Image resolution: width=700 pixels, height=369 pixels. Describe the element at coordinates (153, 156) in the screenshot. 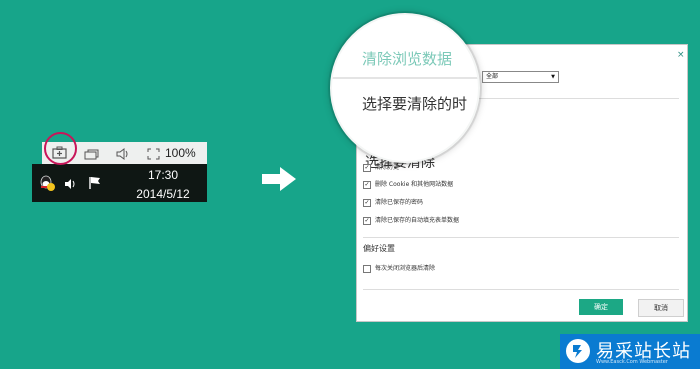

I see `fullscreen-icon` at that location.